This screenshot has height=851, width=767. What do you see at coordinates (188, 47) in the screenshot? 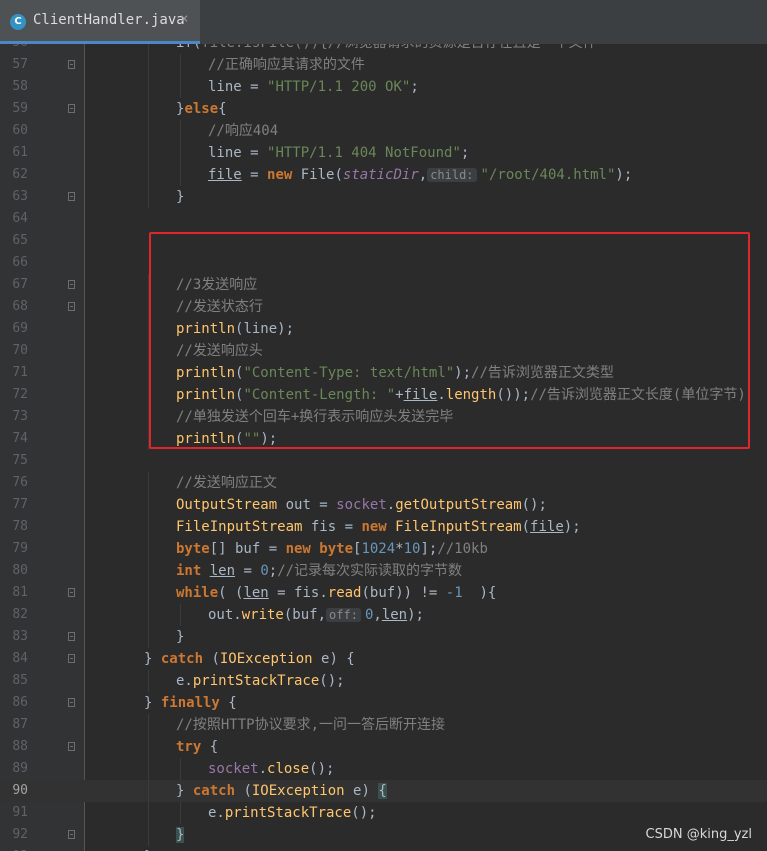
I see `code-token: if(` at bounding box center [188, 47].